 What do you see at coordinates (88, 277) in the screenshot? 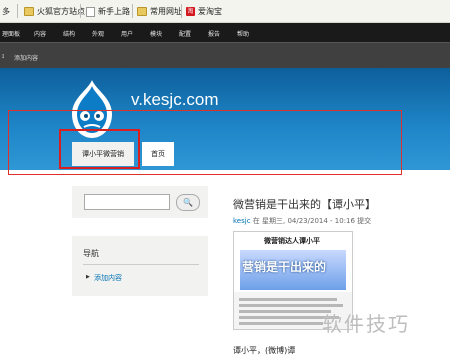
I see `arrow-right-icon: ▶` at bounding box center [88, 277].